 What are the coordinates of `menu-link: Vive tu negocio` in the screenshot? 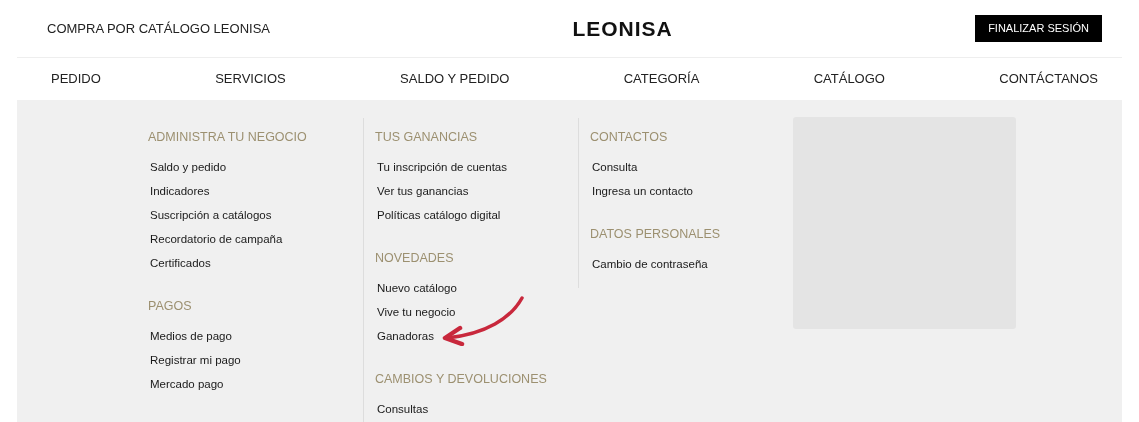 It's located at (416, 312).